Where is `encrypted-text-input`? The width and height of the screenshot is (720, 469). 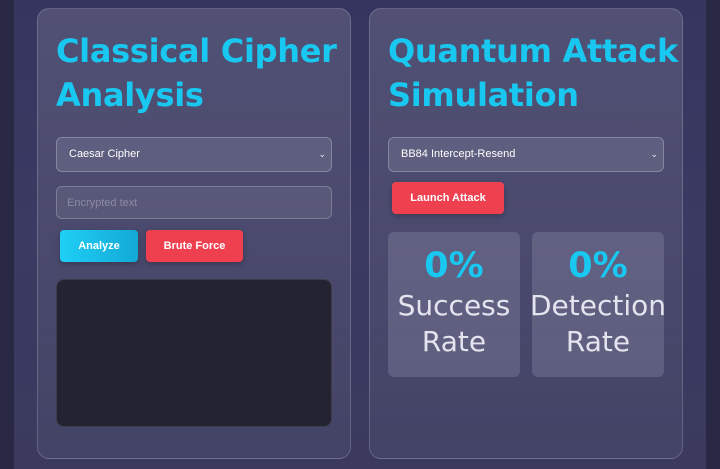 encrypted-text-input is located at coordinates (194, 202).